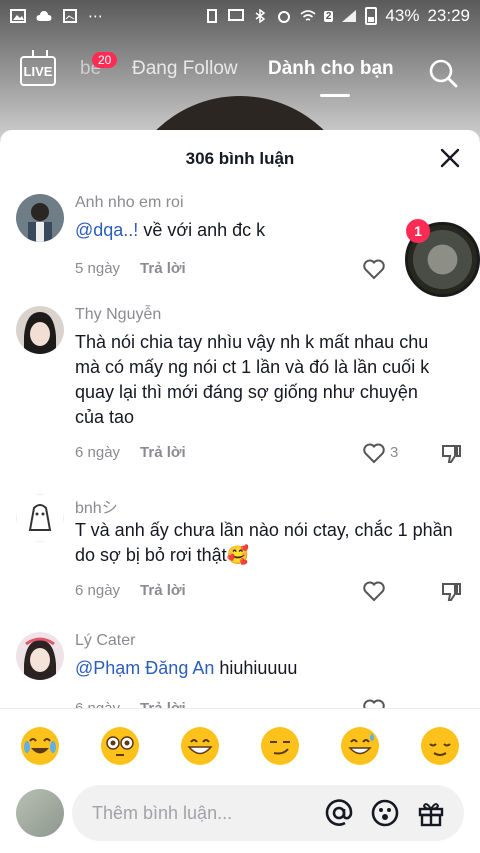  Describe the element at coordinates (185, 69) in the screenshot. I see `tab-following: Đang Follow` at that location.